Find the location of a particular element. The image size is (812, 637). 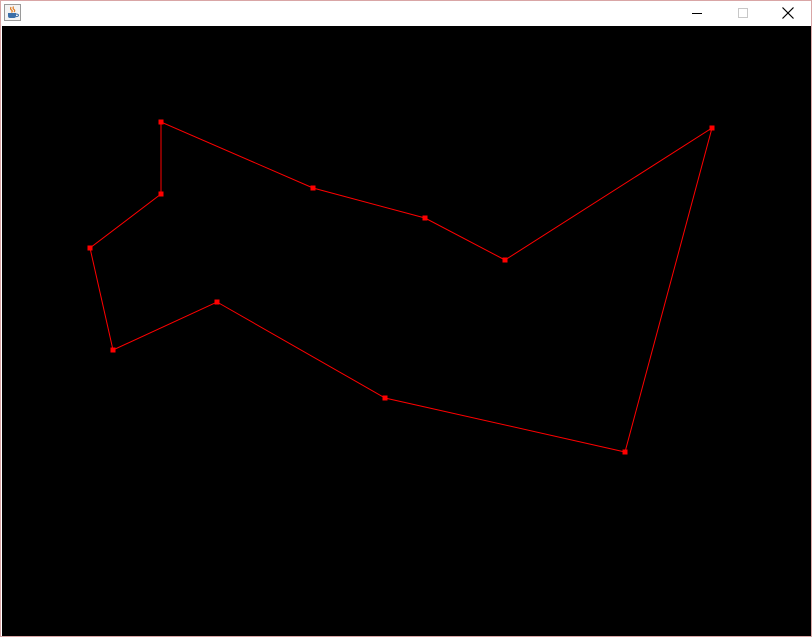

close-icon is located at coordinates (788, 13).